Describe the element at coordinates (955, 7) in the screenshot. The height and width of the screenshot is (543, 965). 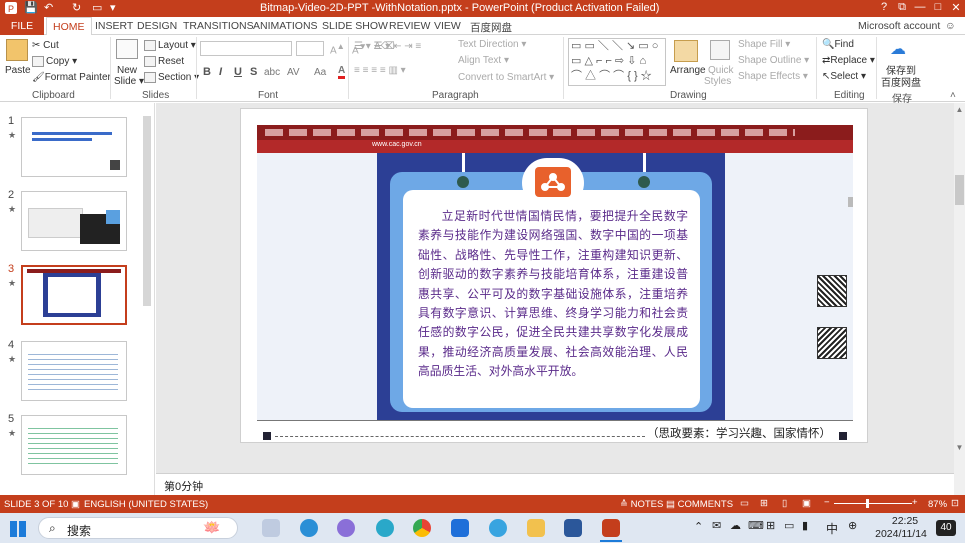
I see `close-button: ✕` at that location.